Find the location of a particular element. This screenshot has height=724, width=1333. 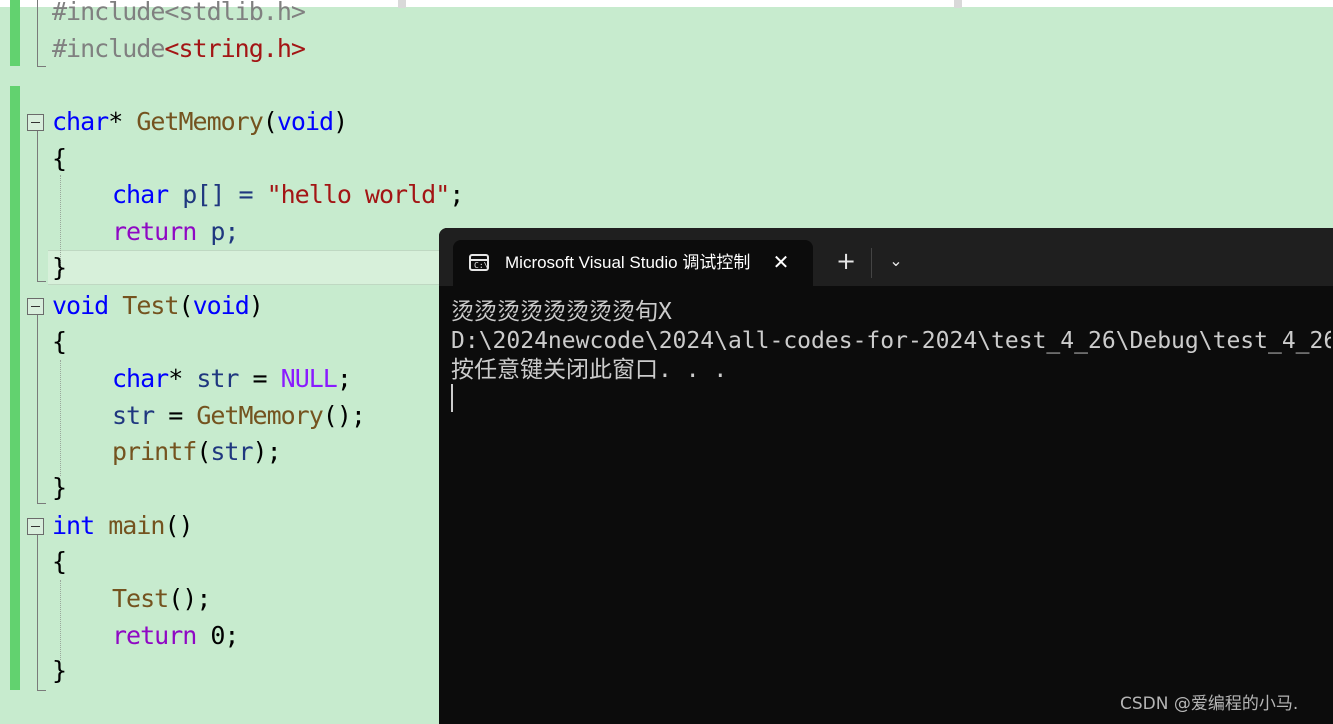

type-keyword: int is located at coordinates (73, 525).